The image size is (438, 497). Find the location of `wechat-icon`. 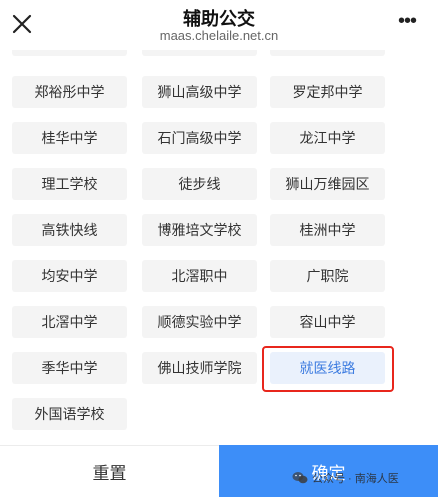

wechat-icon is located at coordinates (300, 478).